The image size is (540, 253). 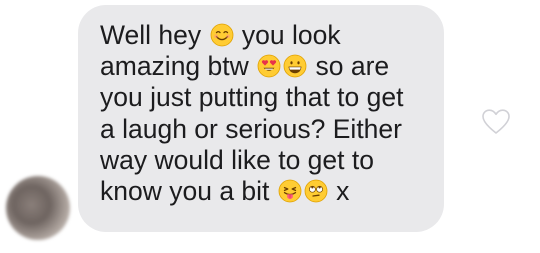 I want to click on heart-outline-icon, so click(x=496, y=121).